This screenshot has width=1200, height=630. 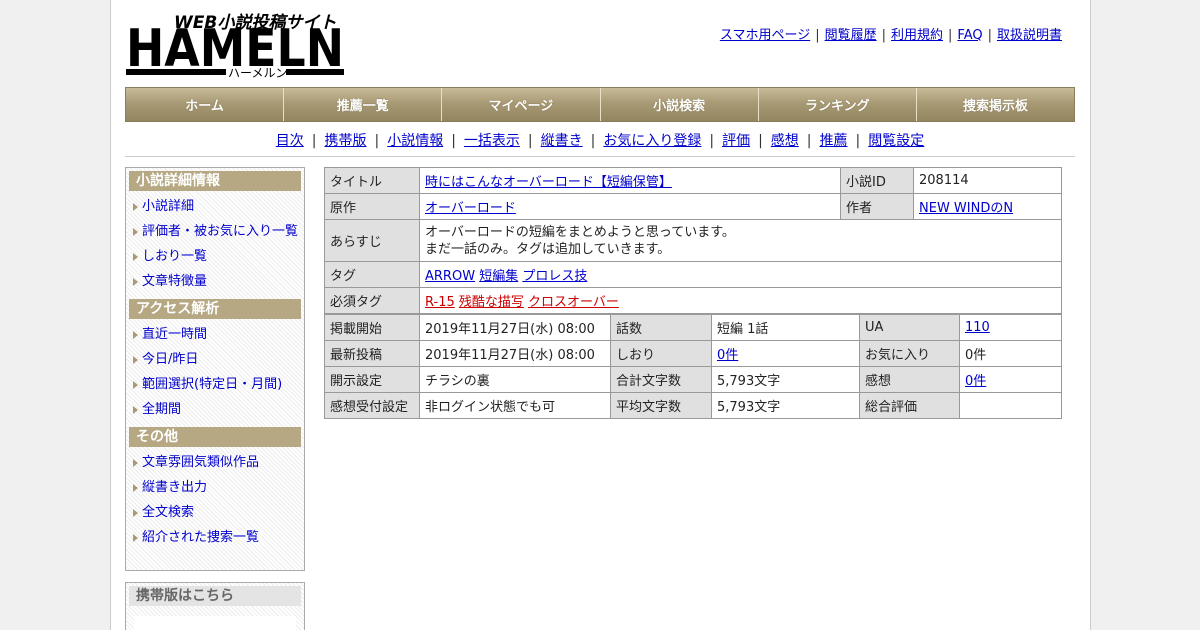 What do you see at coordinates (215, 512) in the screenshot?
I see `sidebar-item-fulltext-search: 全文検索` at bounding box center [215, 512].